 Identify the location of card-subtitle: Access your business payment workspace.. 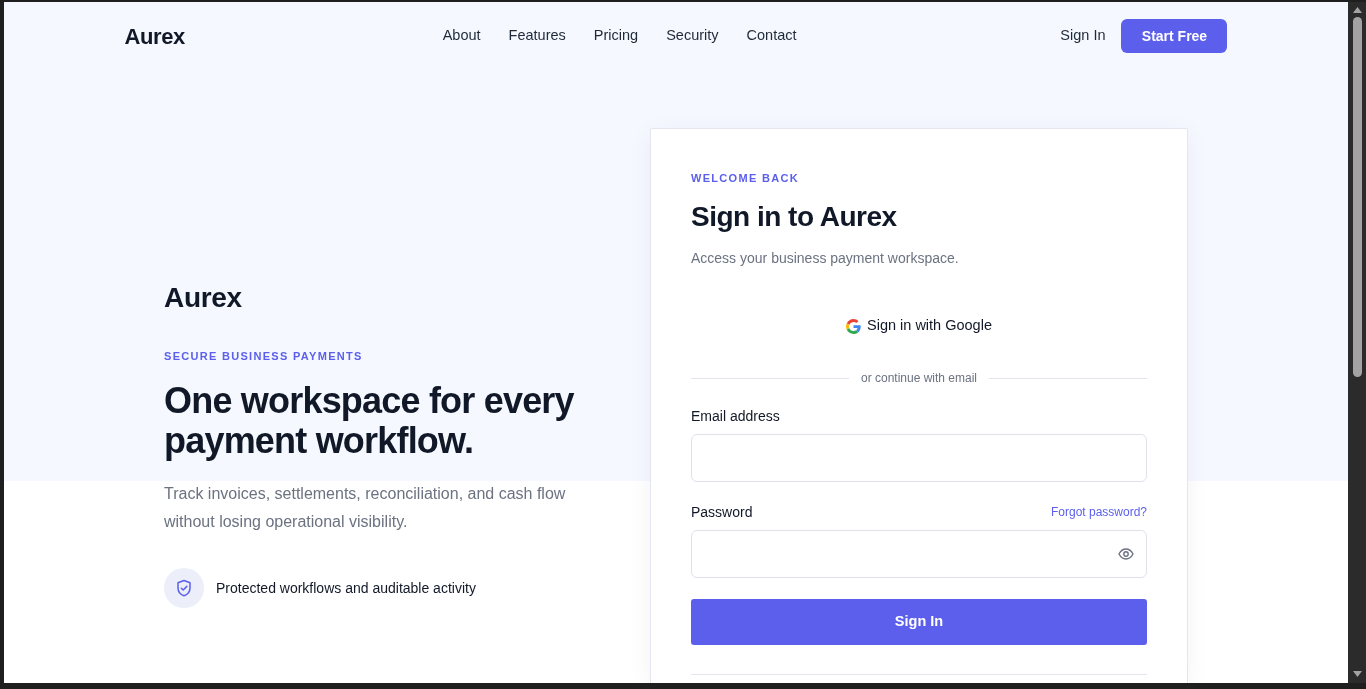
(825, 258).